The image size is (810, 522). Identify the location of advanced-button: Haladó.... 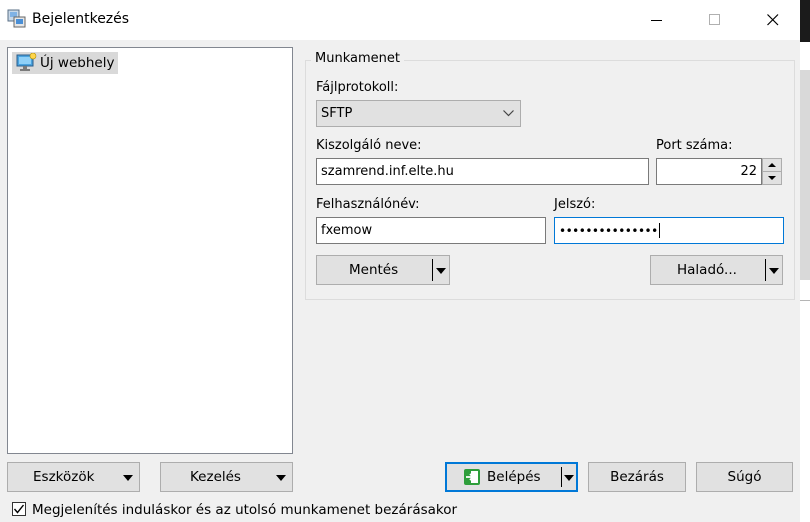
(716, 270).